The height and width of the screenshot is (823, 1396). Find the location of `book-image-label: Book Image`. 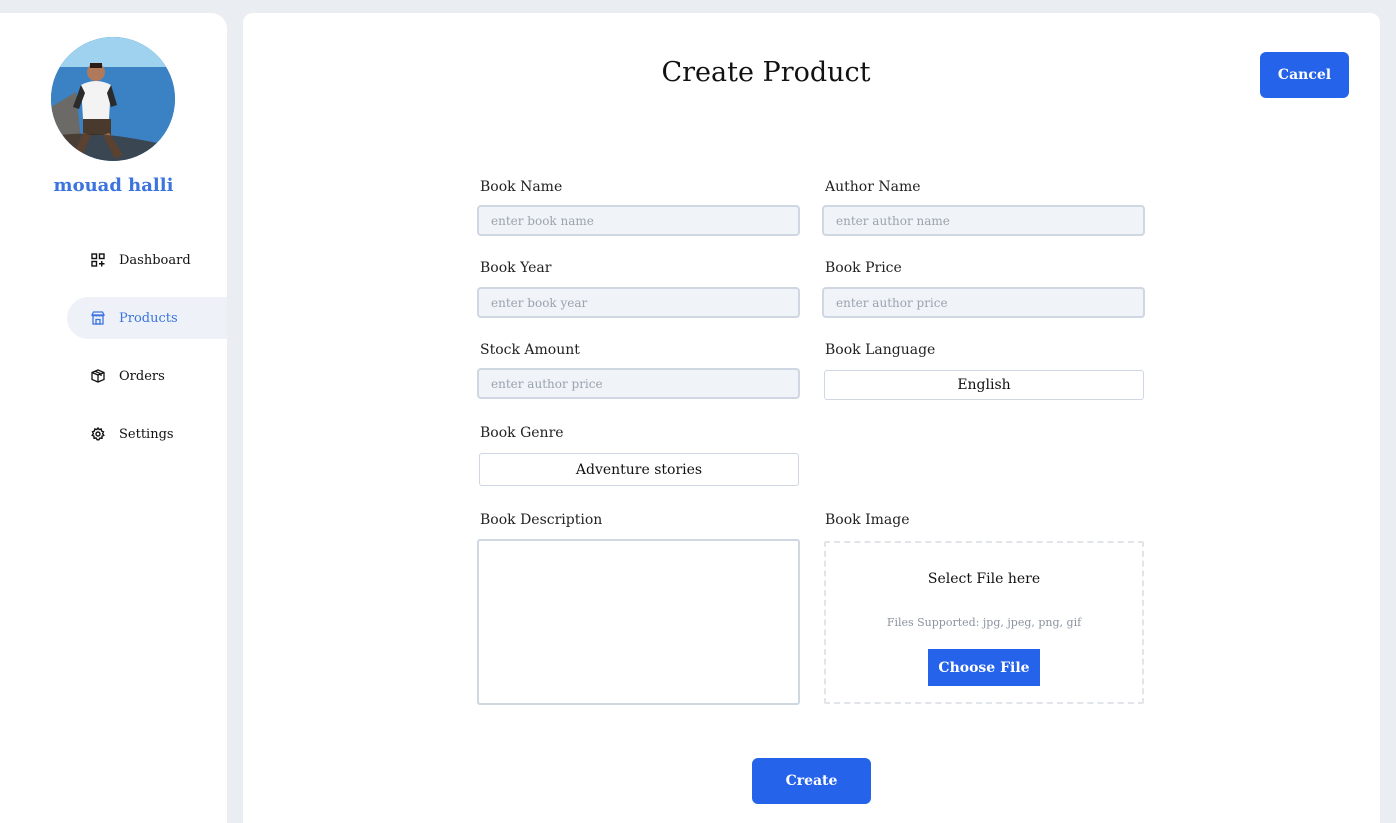

book-image-label: Book Image is located at coordinates (867, 520).